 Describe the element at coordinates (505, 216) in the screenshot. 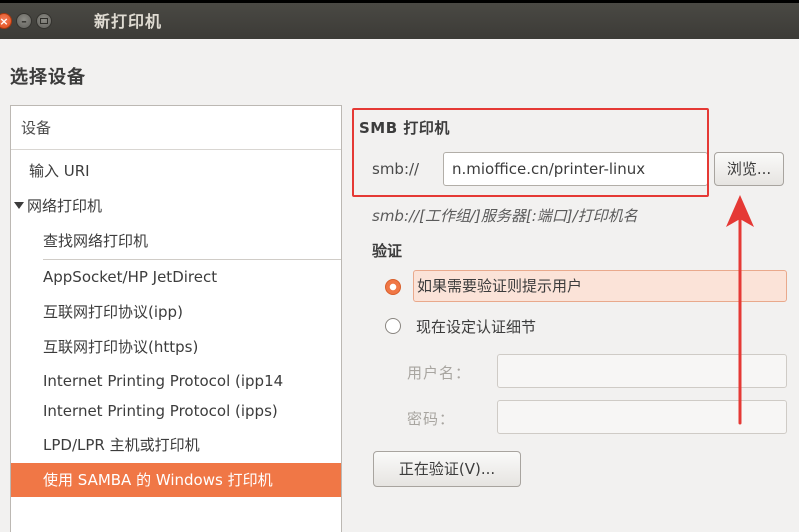

I see `smb-format-hint: smb://[工作组/]服务器[:端口]/打印机名` at that location.